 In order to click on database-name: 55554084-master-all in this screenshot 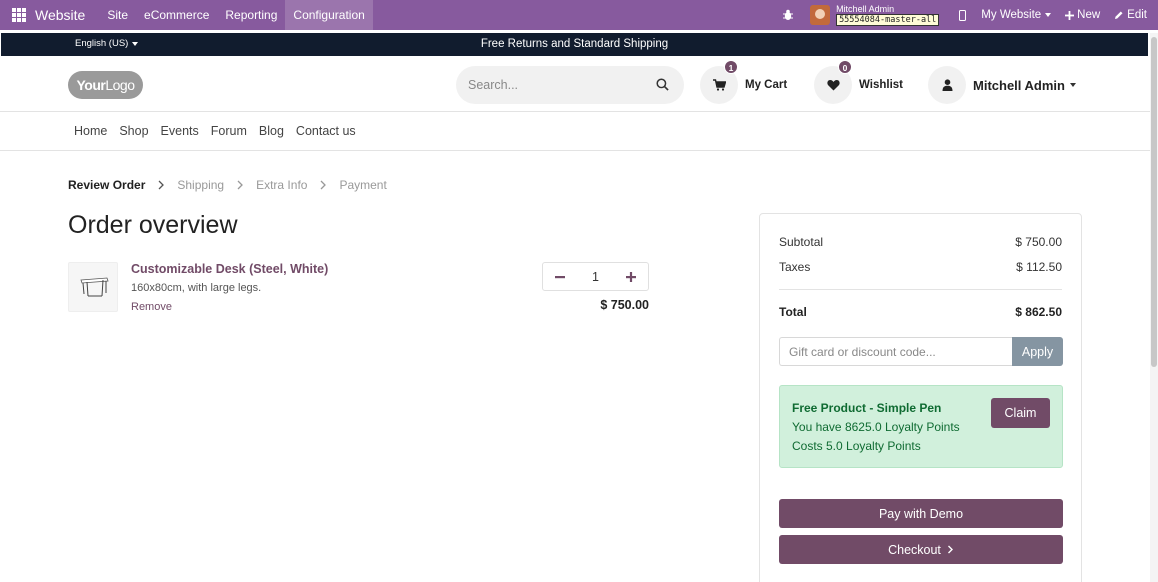, I will do `click(888, 20)`.